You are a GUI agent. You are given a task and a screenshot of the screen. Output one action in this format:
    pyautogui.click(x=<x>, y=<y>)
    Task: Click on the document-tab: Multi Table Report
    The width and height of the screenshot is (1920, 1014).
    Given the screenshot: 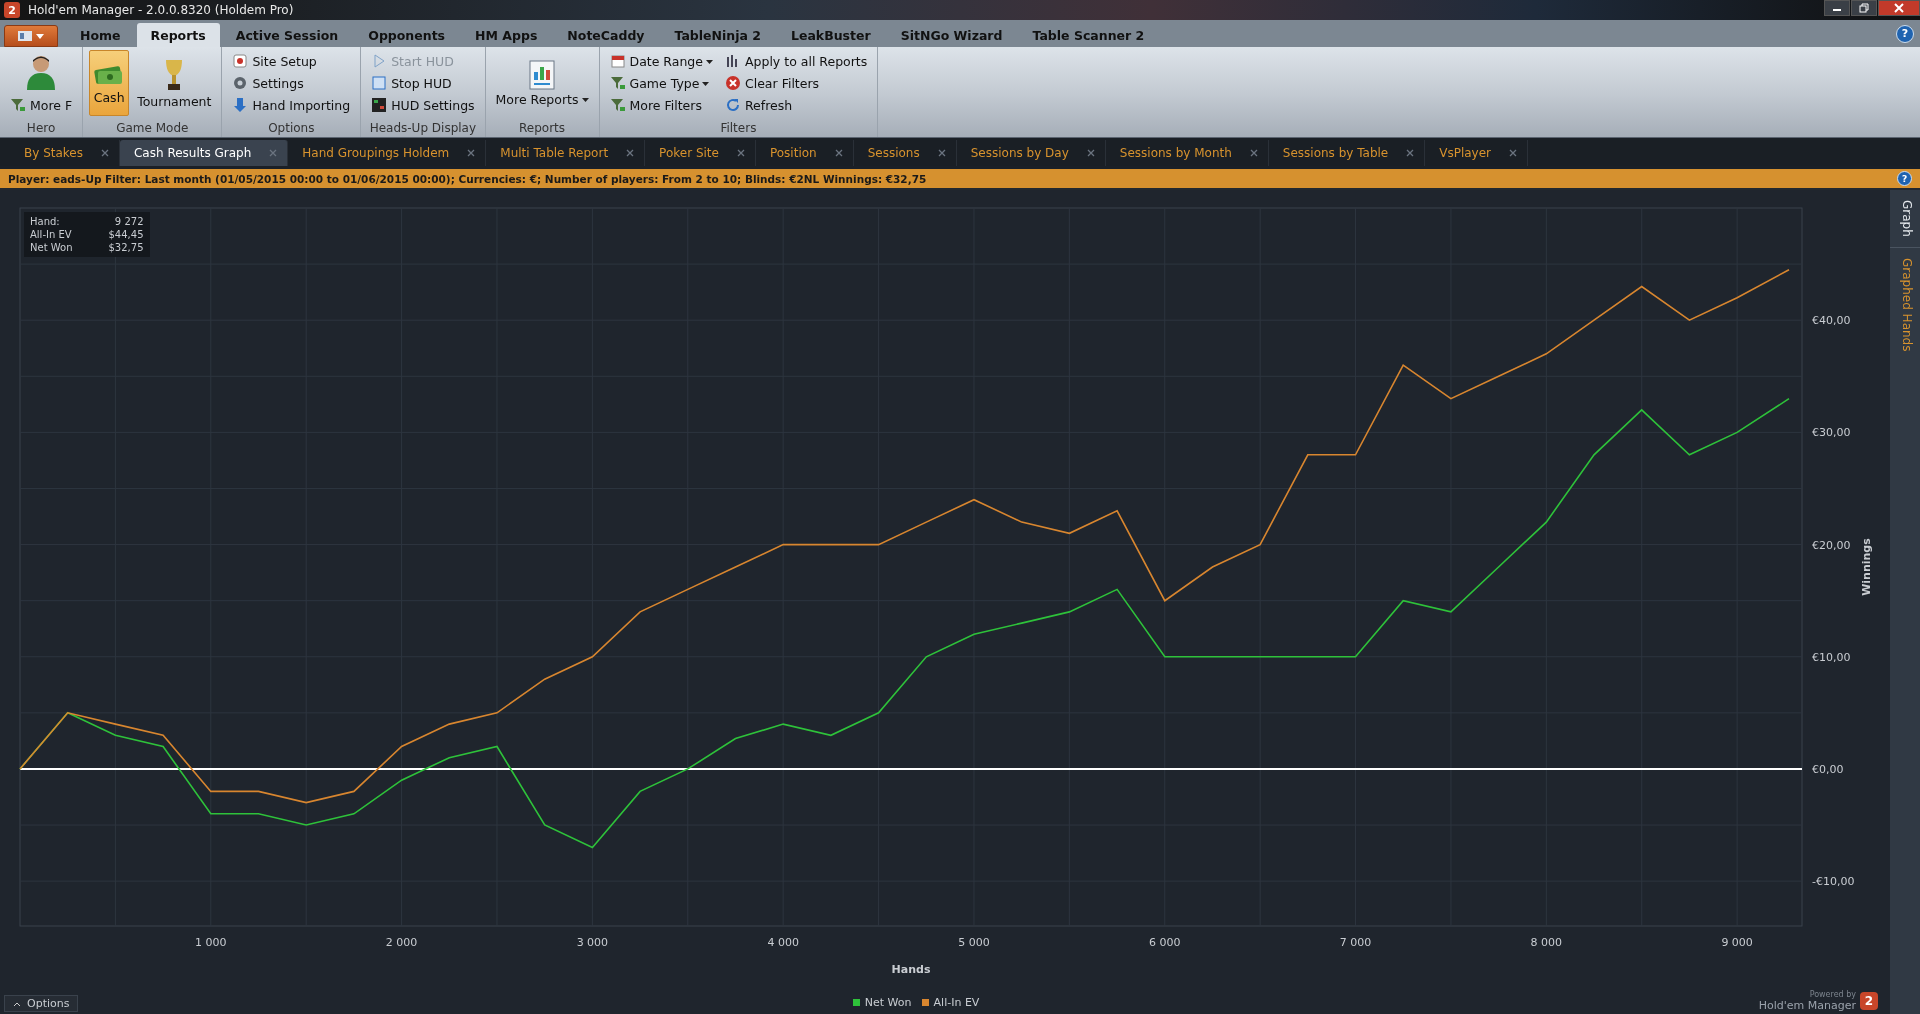 What is the action you would take?
    pyautogui.click(x=566, y=153)
    